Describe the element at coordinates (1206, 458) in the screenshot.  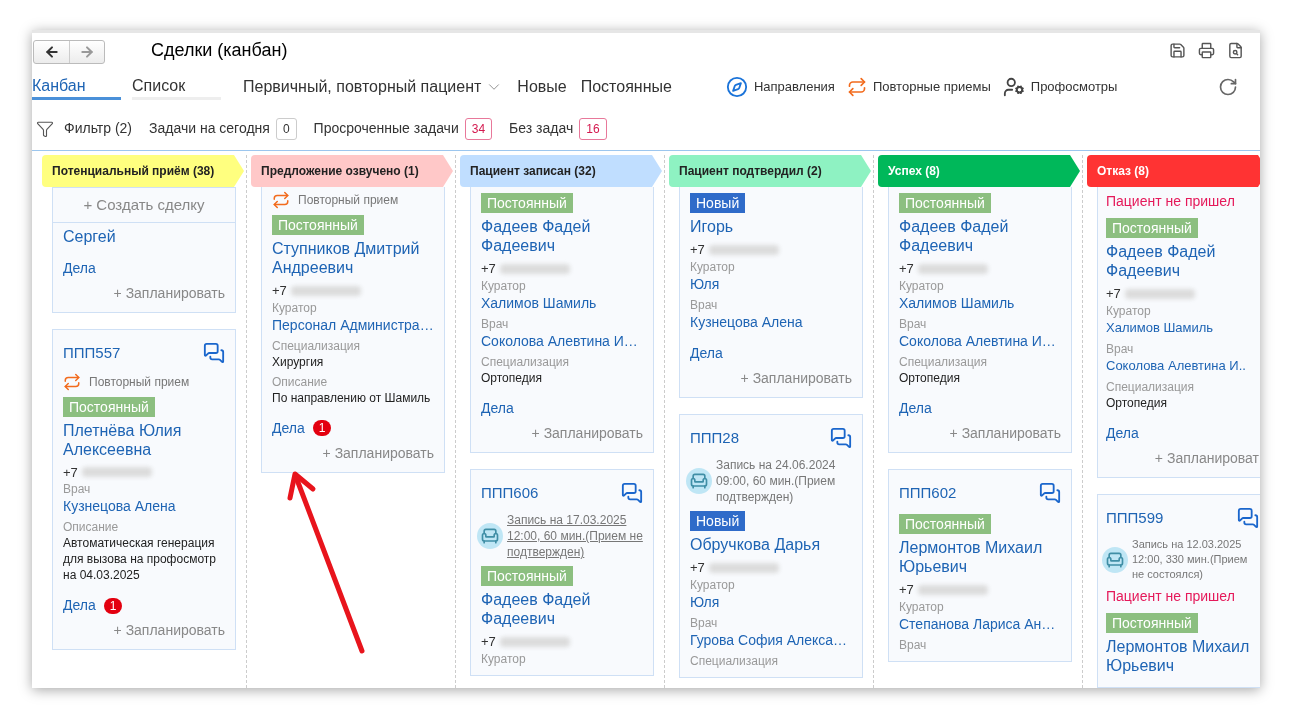
I see `schedule-link: + Запланироват` at that location.